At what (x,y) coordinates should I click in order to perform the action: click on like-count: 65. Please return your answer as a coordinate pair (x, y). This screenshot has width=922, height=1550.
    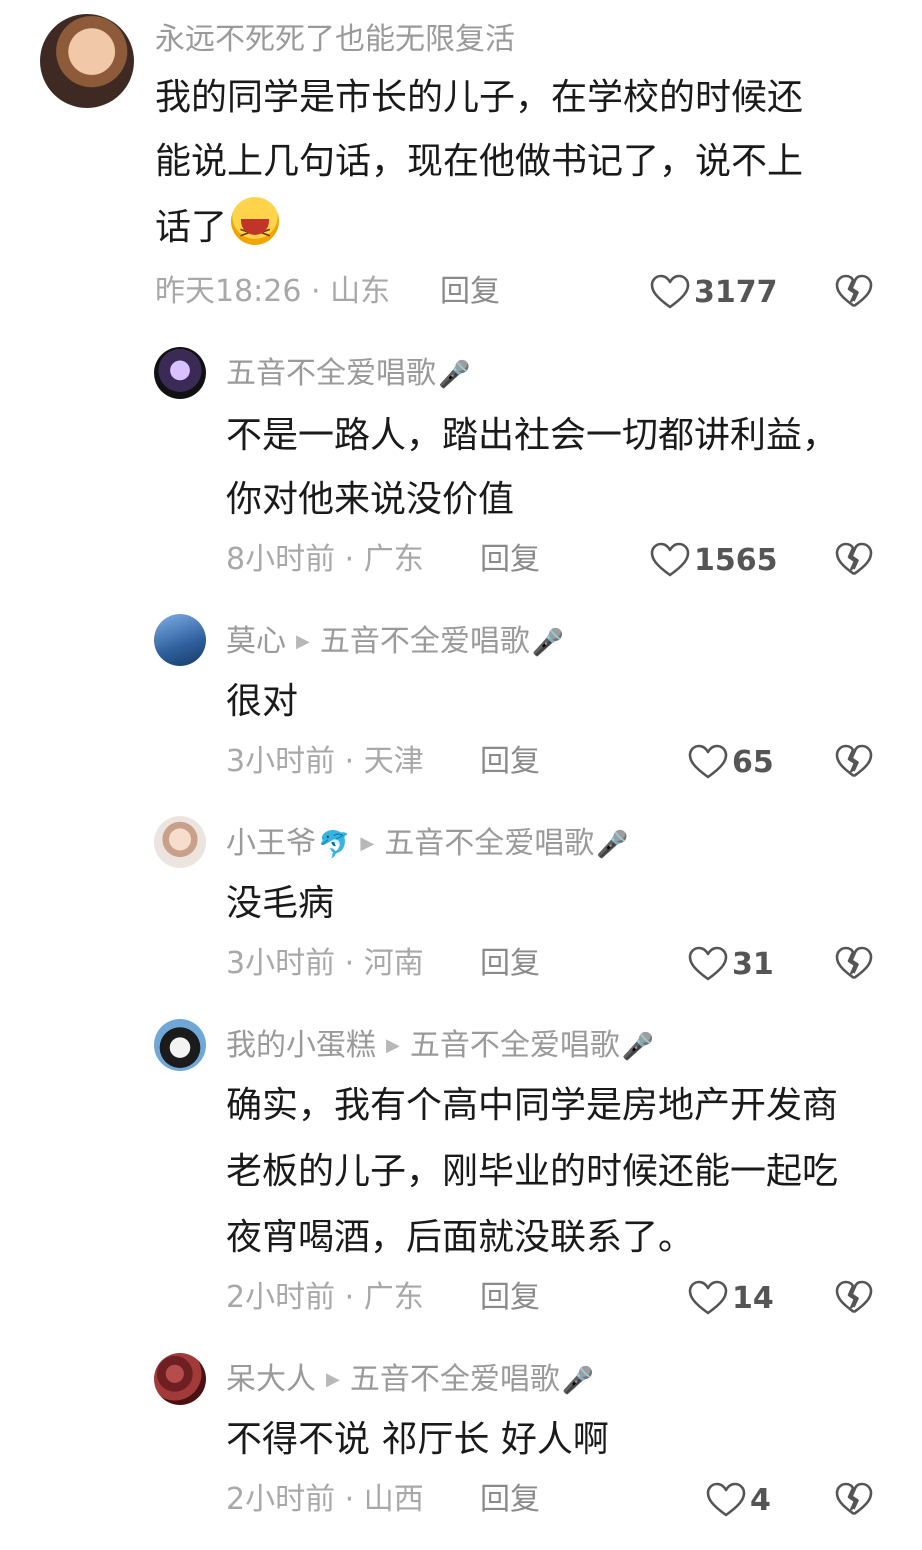
    Looking at the image, I should click on (753, 762).